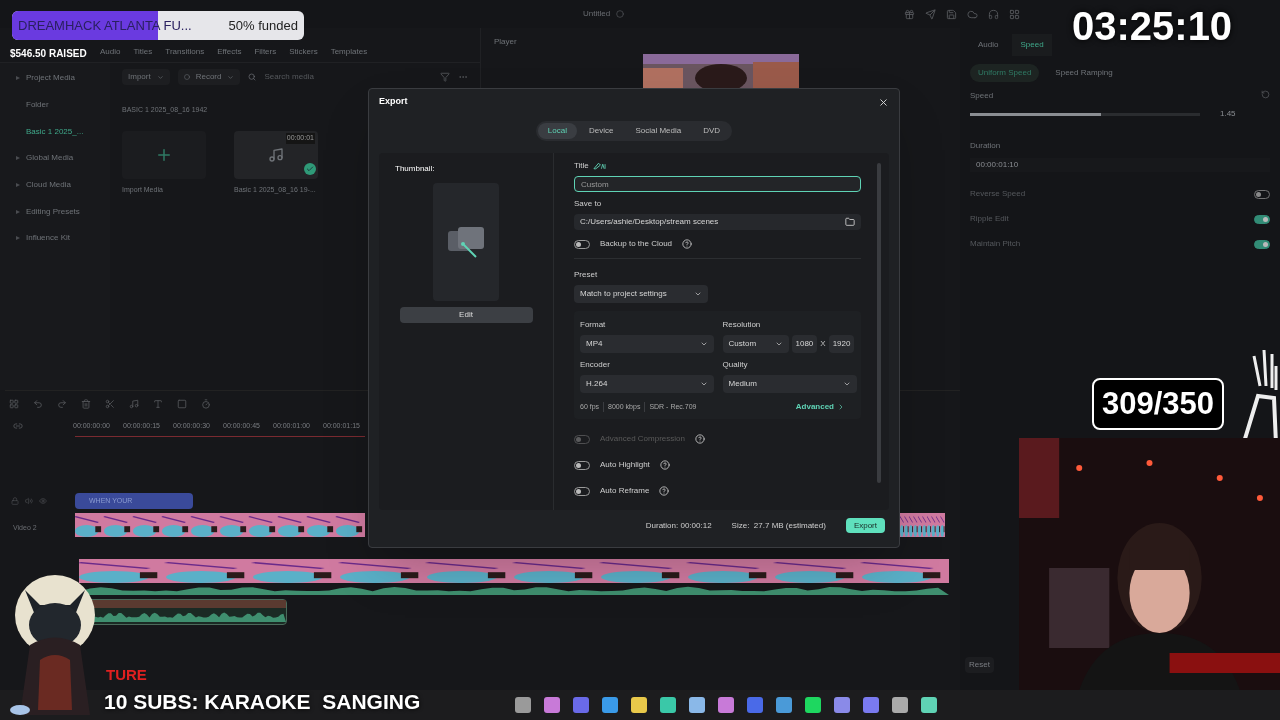 The height and width of the screenshot is (720, 1280). What do you see at coordinates (841, 344) in the screenshot?
I see `height-field: 1920` at bounding box center [841, 344].